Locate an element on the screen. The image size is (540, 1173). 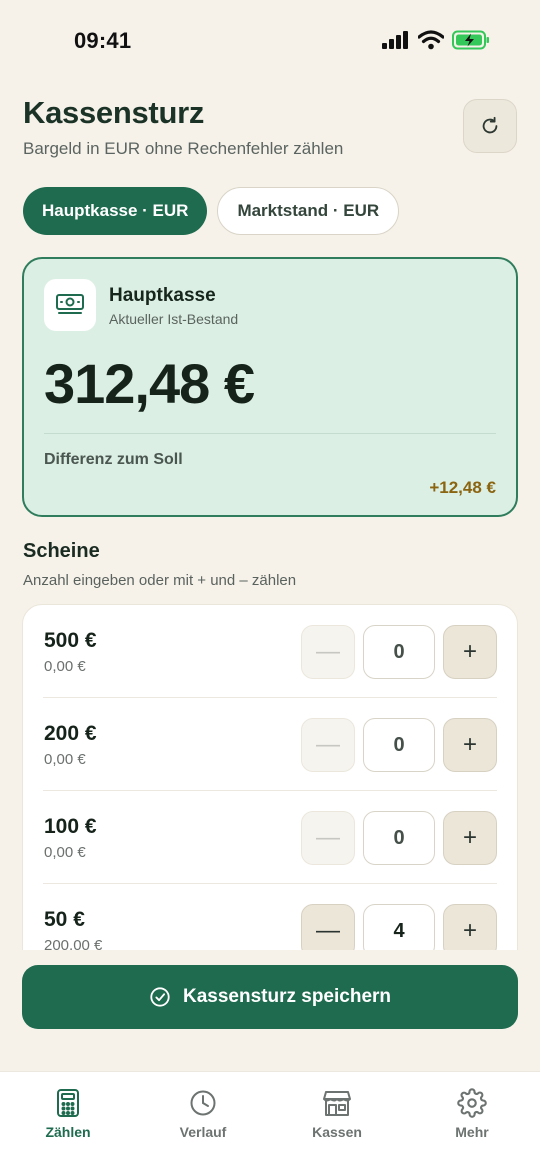
nav-label: Zählen is located at coordinates (68, 1132).